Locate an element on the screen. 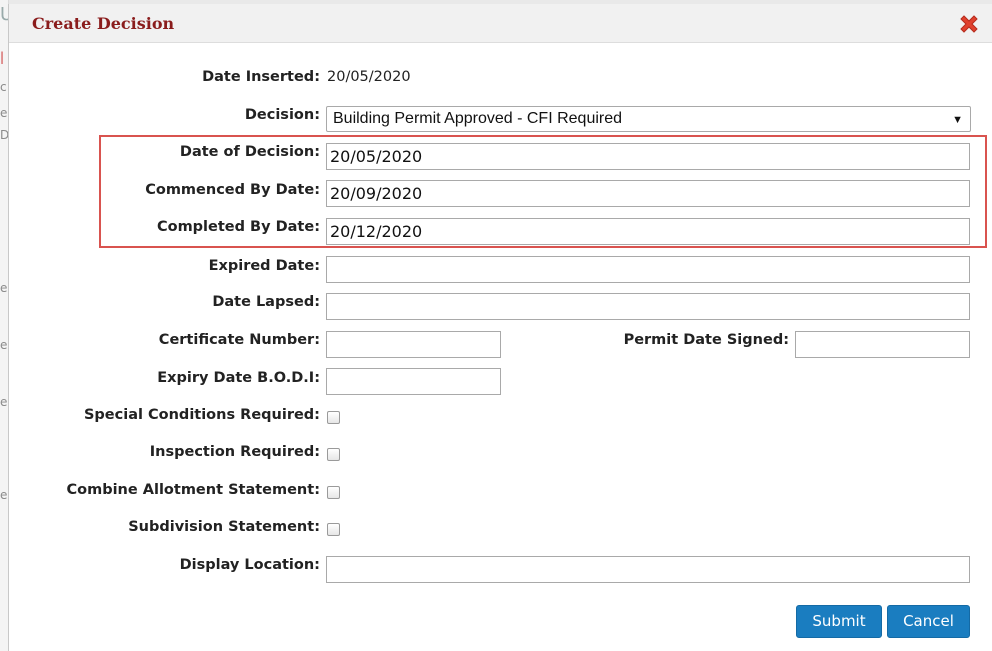 This screenshot has height=651, width=992. close-button is located at coordinates (969, 24).